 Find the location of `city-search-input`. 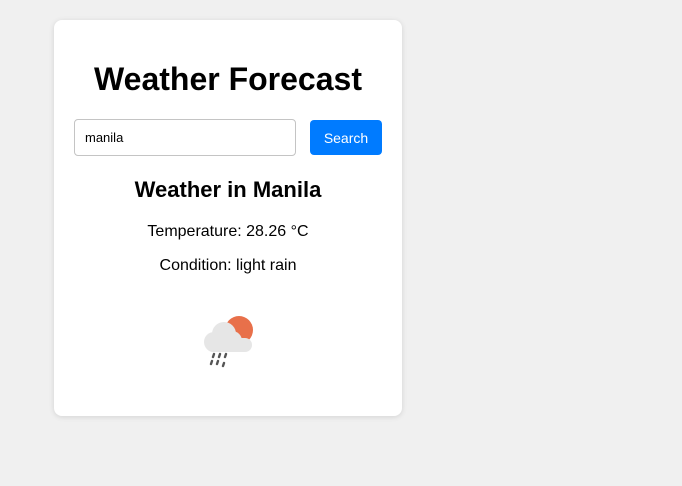

city-search-input is located at coordinates (185, 137).